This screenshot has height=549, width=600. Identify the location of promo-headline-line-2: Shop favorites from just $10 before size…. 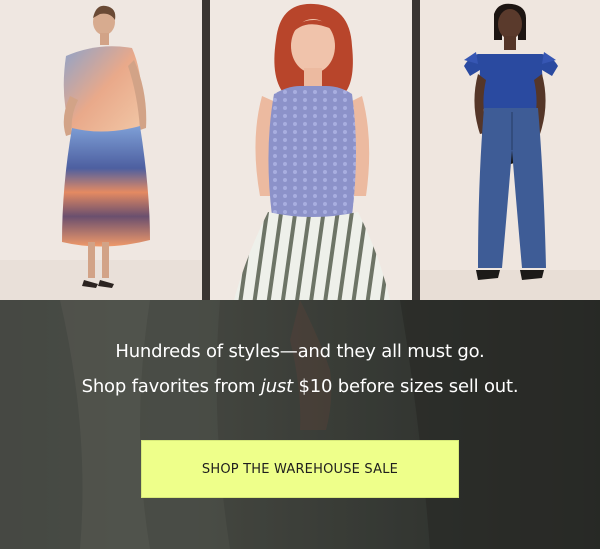
(300, 386).